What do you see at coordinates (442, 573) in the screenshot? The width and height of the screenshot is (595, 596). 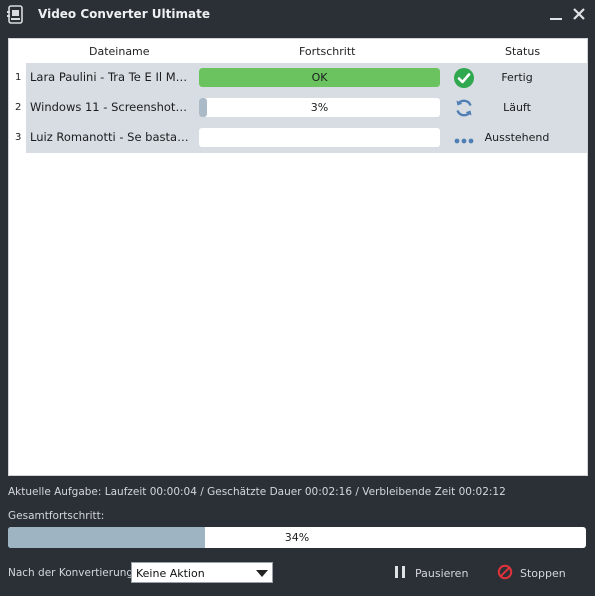 I see `pause-button-label: Pausieren` at bounding box center [442, 573].